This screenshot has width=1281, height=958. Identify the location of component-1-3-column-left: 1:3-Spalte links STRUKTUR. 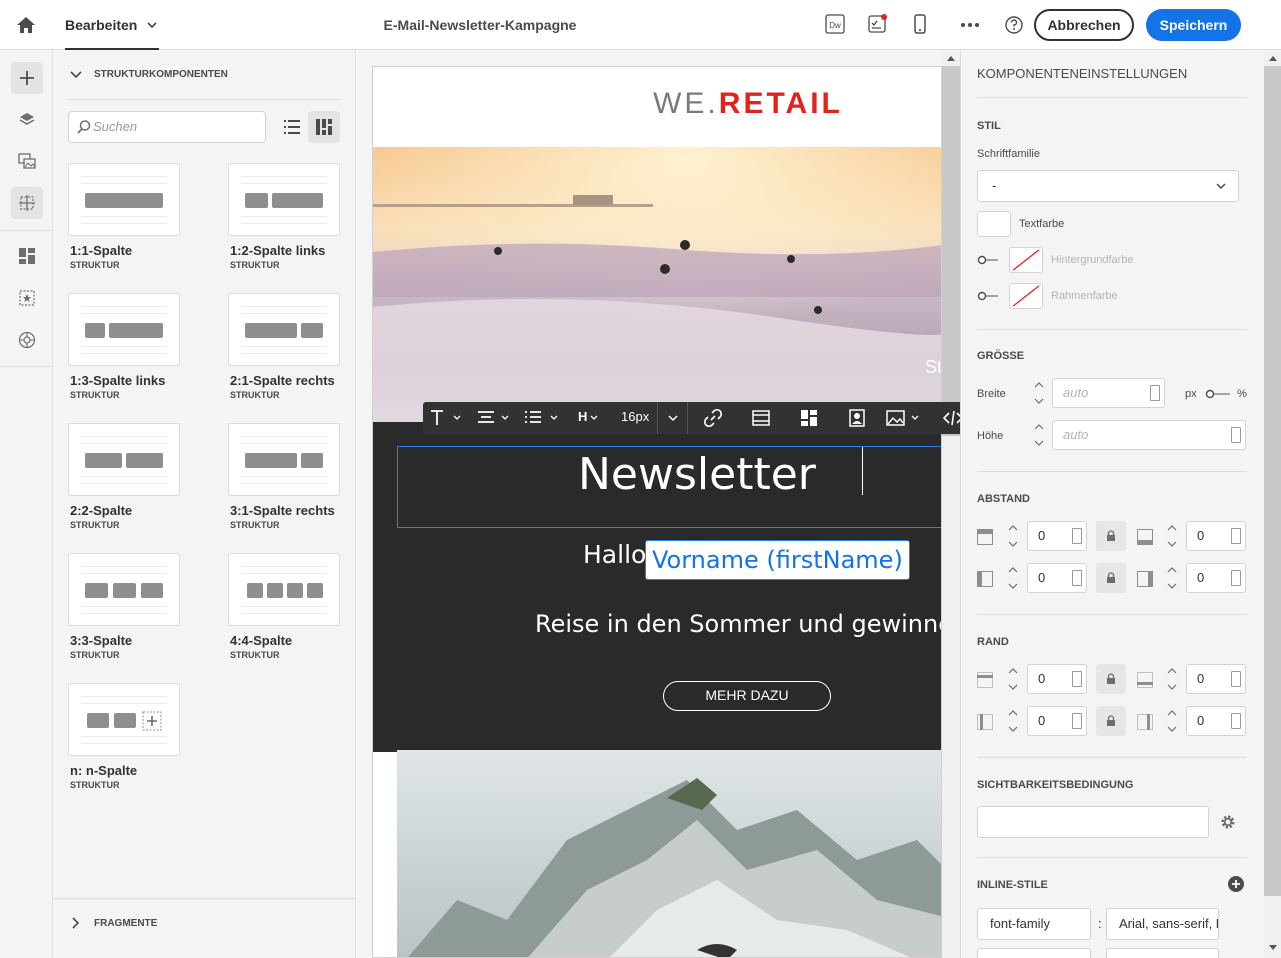
(124, 348).